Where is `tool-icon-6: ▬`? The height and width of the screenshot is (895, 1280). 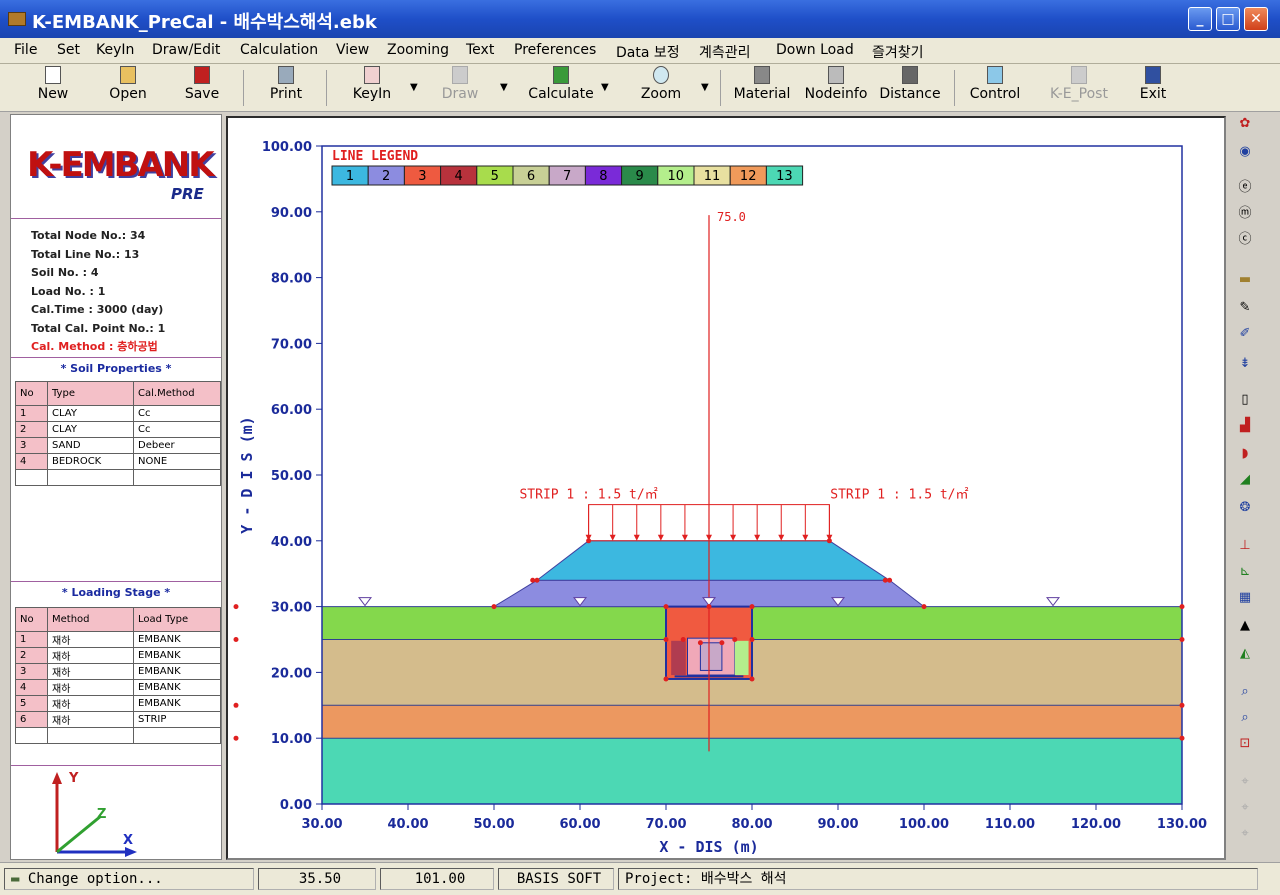 tool-icon-6: ▬ is located at coordinates (1245, 280).